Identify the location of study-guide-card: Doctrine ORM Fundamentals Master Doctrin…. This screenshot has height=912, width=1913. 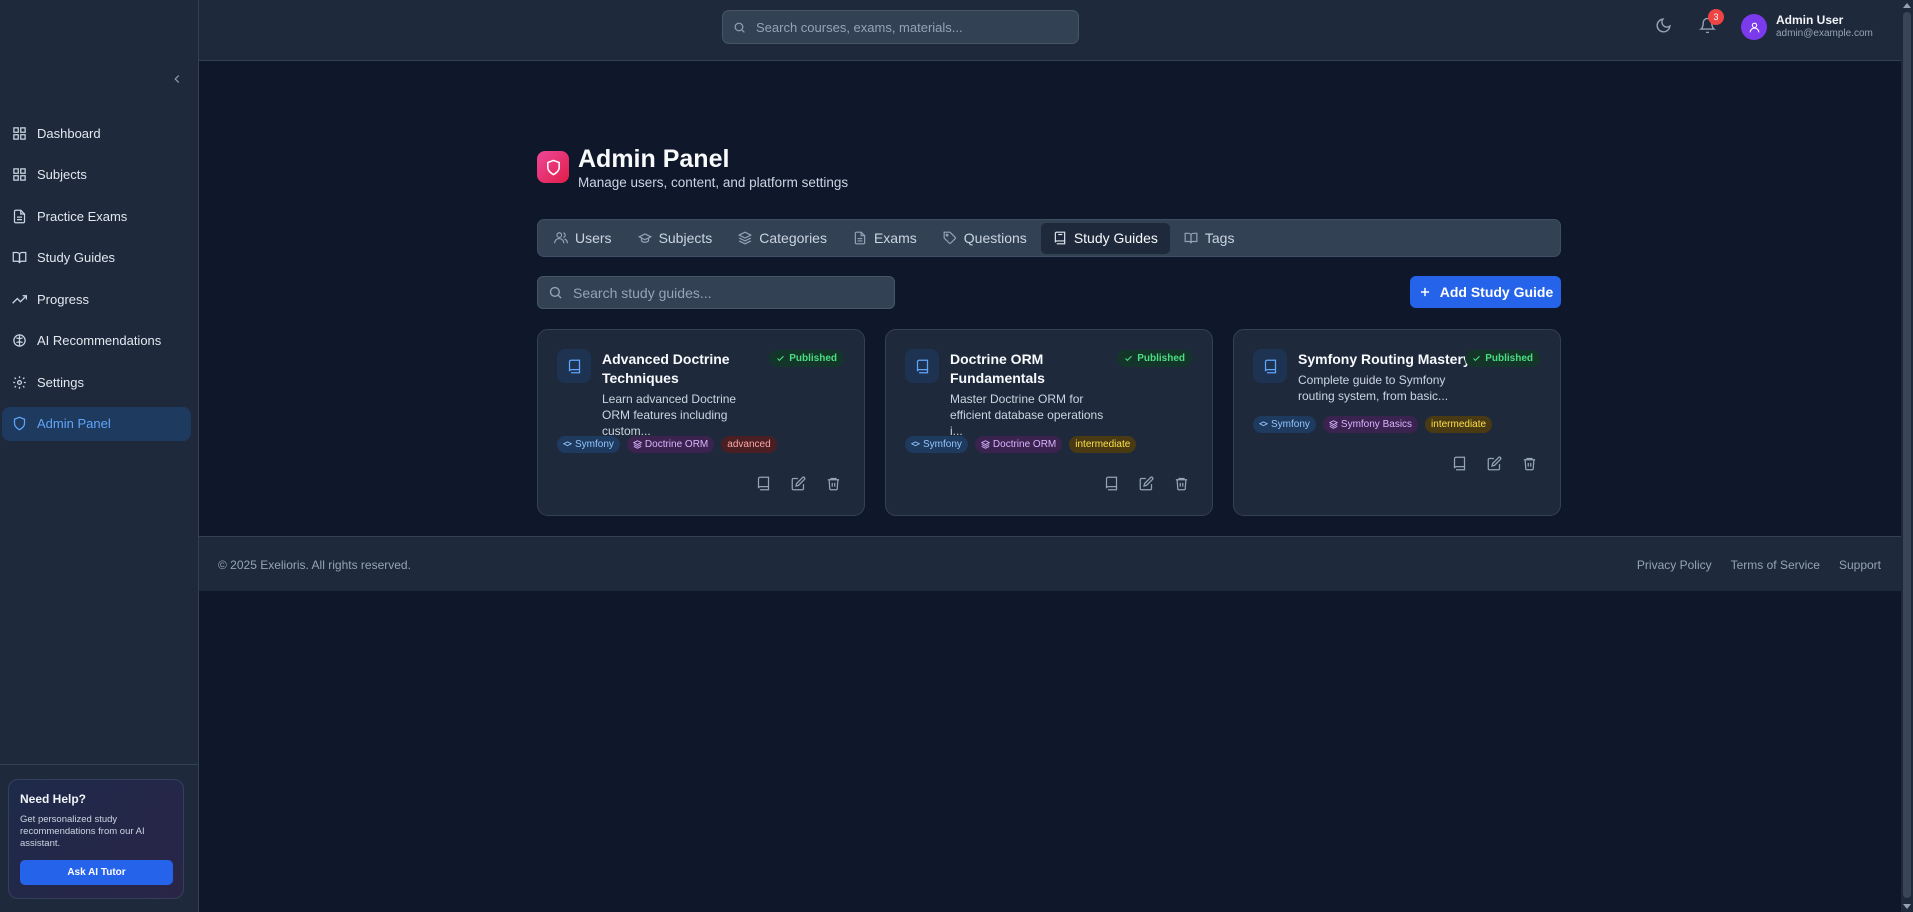
(1049, 422).